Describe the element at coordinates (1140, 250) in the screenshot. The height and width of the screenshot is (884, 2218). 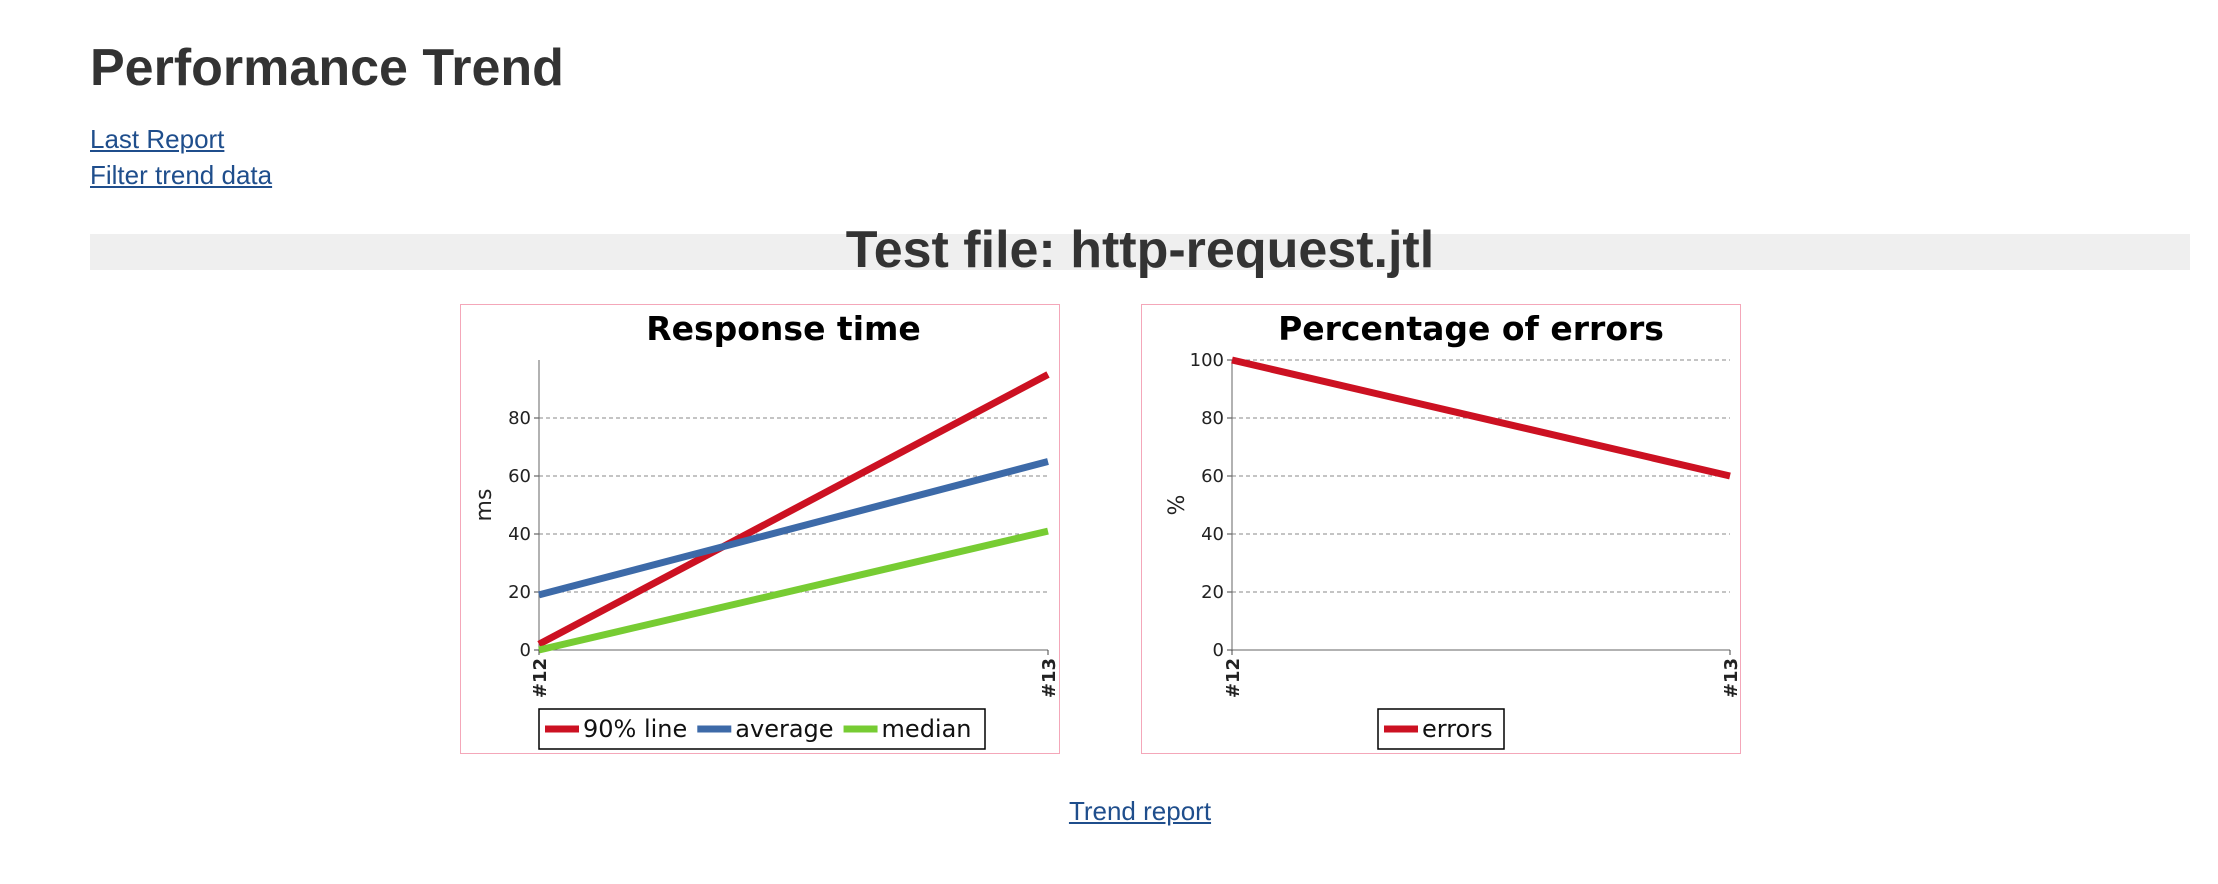
I see `section-title: Test file: http-request.jtl` at that location.